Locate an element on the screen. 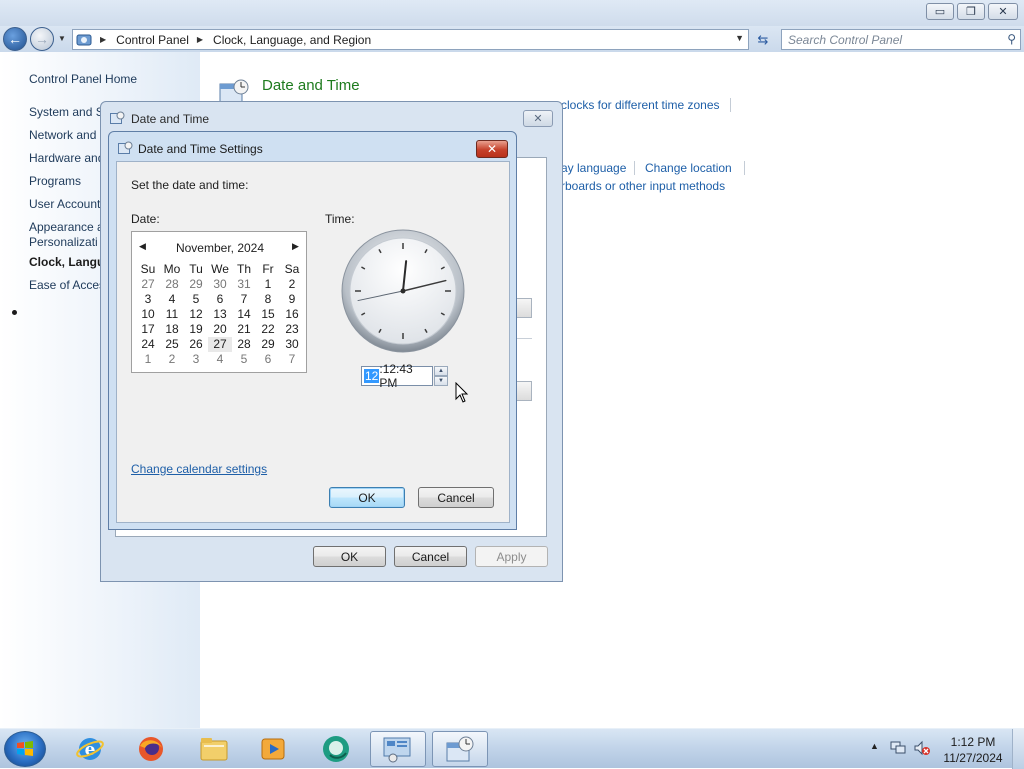  outer-apply-button: Apply is located at coordinates (511, 556).